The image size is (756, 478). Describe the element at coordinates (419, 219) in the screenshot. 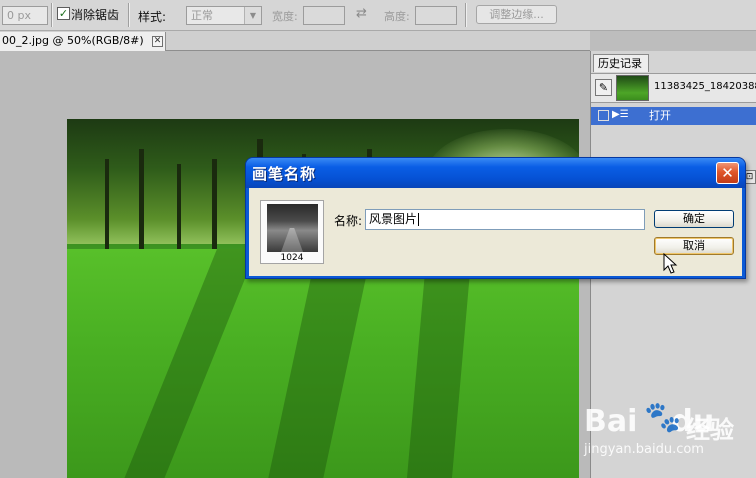

I see `text-caret` at that location.